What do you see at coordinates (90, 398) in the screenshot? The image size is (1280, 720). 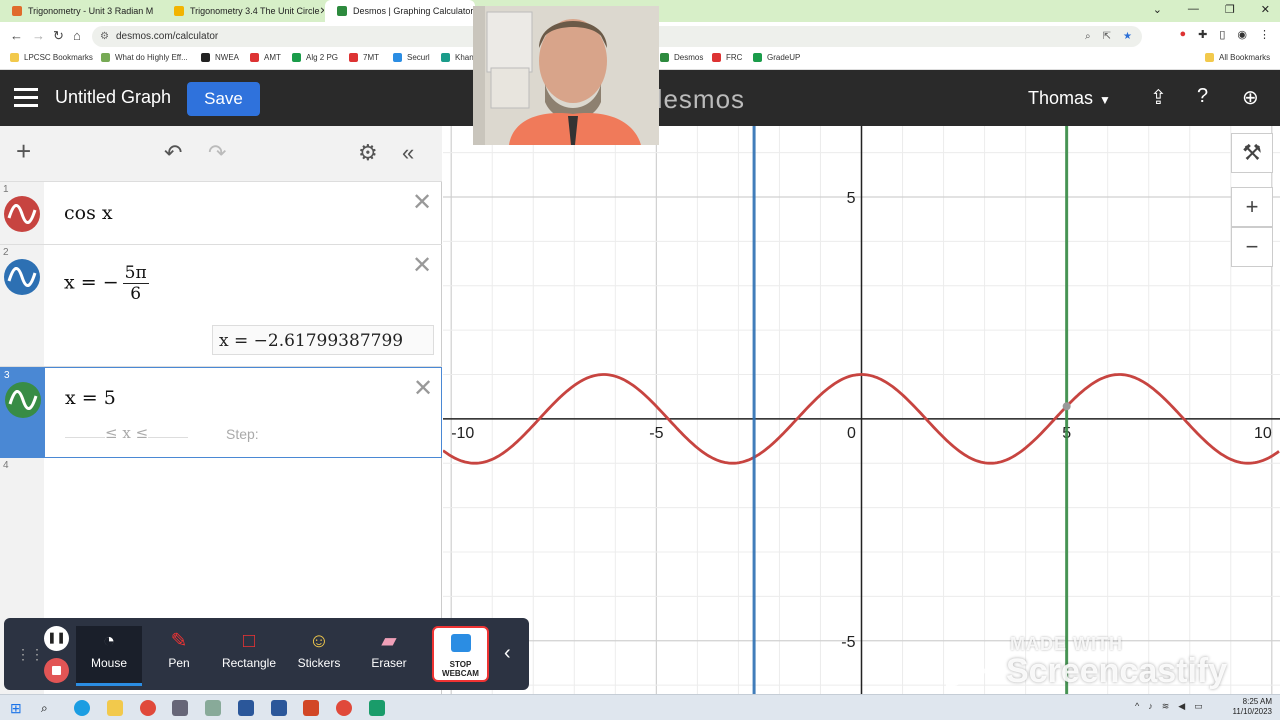 I see `expression-math: x = 5` at bounding box center [90, 398].